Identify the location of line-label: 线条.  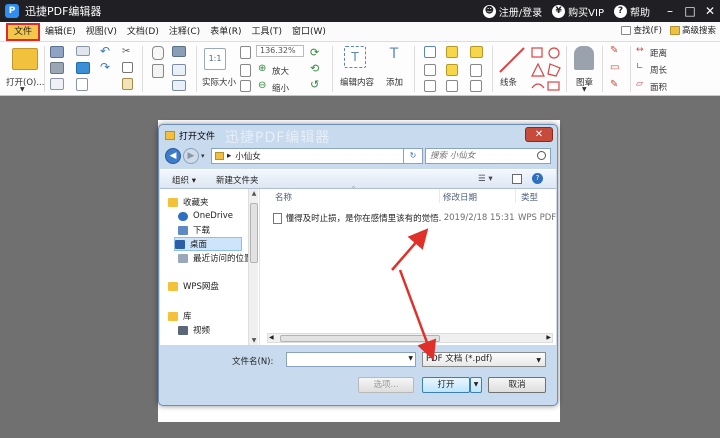
(508, 82).